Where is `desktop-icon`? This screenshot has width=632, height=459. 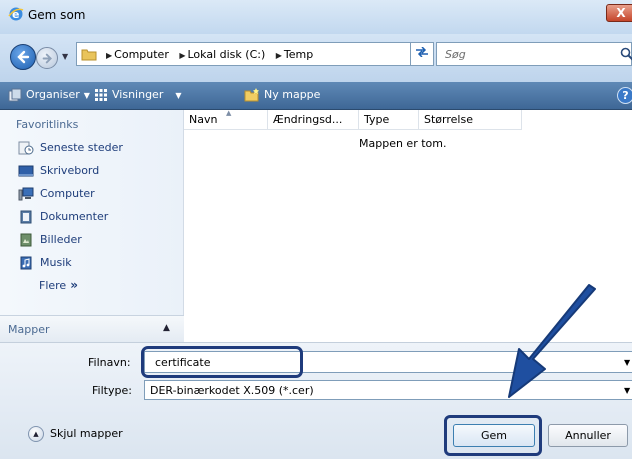 desktop-icon is located at coordinates (26, 171).